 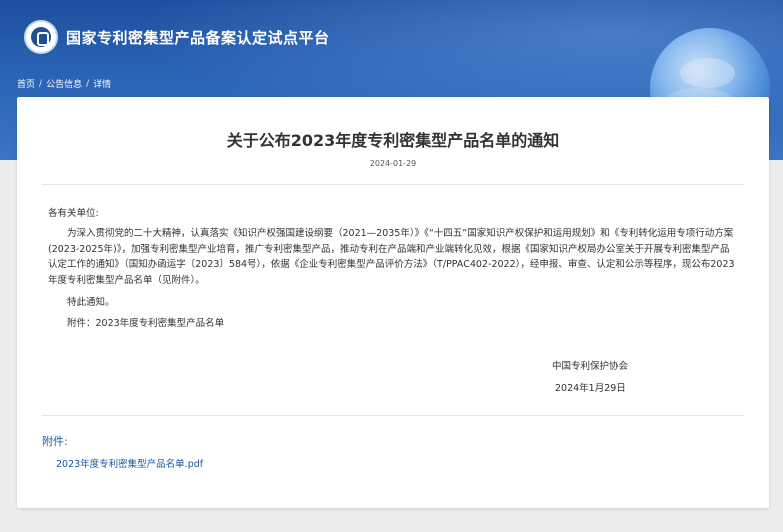 What do you see at coordinates (198, 37) in the screenshot?
I see `site-title: 国家专利密集型产品备案认定试点平台` at bounding box center [198, 37].